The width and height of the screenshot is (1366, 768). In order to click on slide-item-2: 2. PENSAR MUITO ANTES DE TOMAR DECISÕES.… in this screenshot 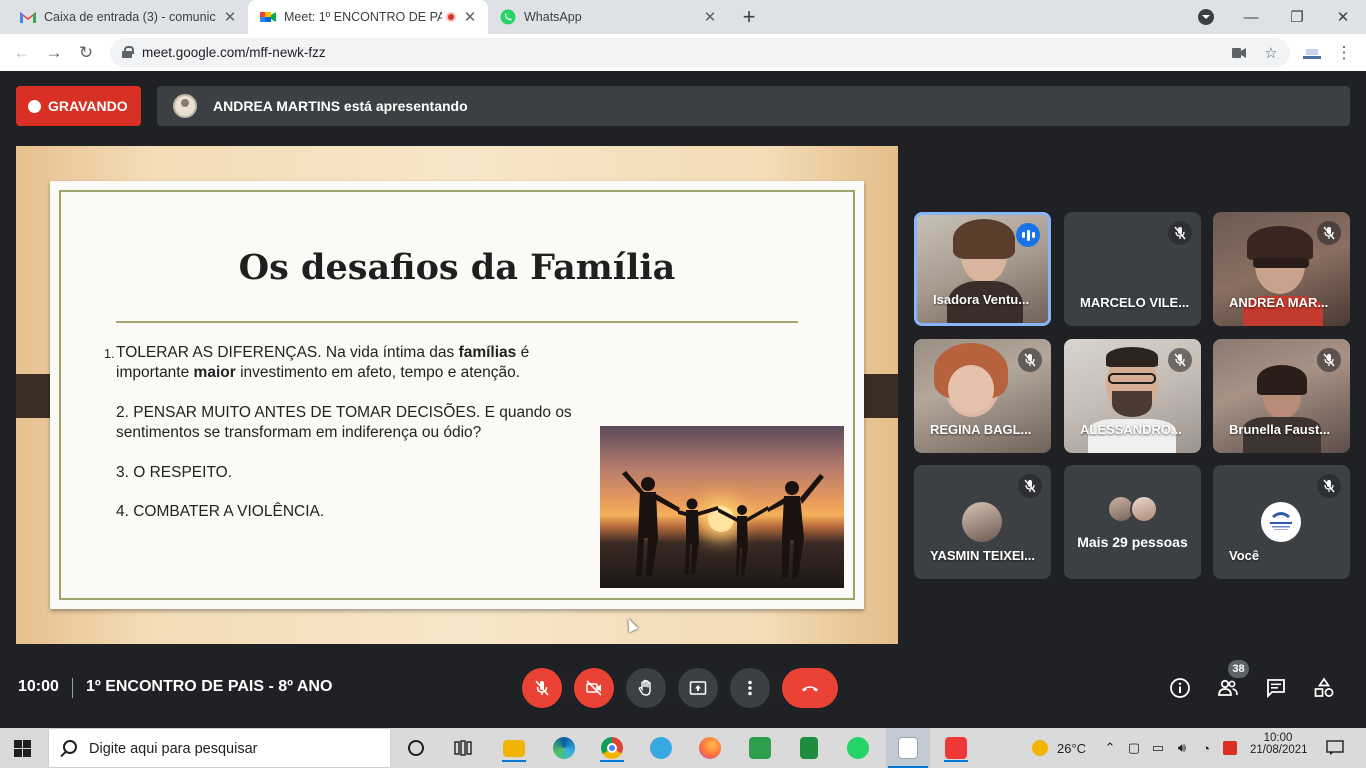, I will do `click(344, 422)`.